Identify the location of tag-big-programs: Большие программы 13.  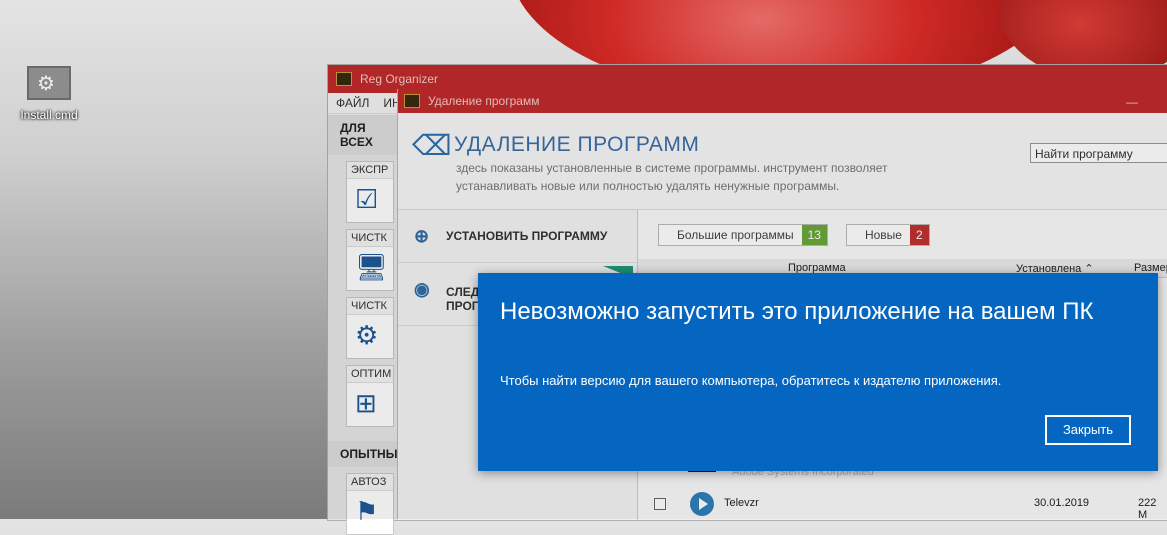
(743, 235).